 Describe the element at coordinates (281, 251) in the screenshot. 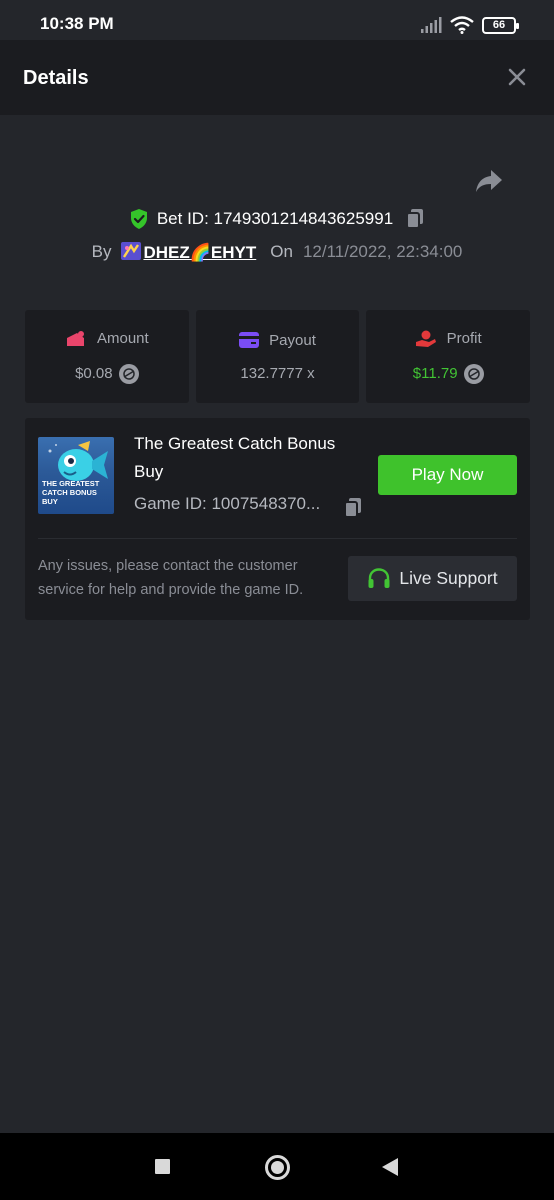

I see `on-label: On` at that location.